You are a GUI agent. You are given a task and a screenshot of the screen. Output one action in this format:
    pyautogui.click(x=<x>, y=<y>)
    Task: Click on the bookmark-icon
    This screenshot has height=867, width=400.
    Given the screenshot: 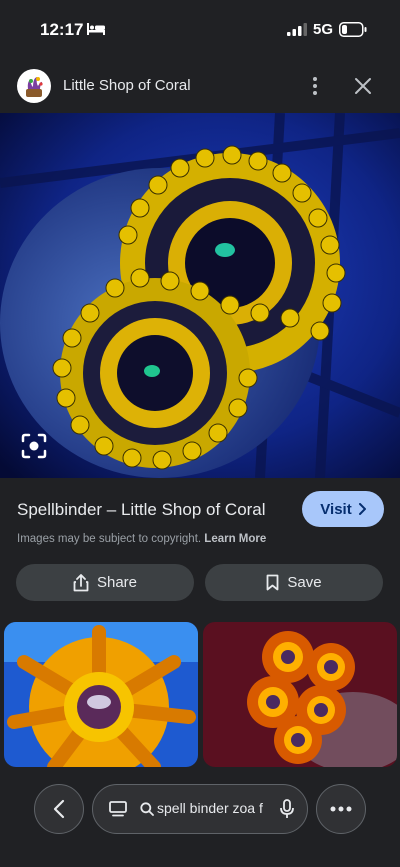 What is the action you would take?
    pyautogui.click(x=272, y=582)
    